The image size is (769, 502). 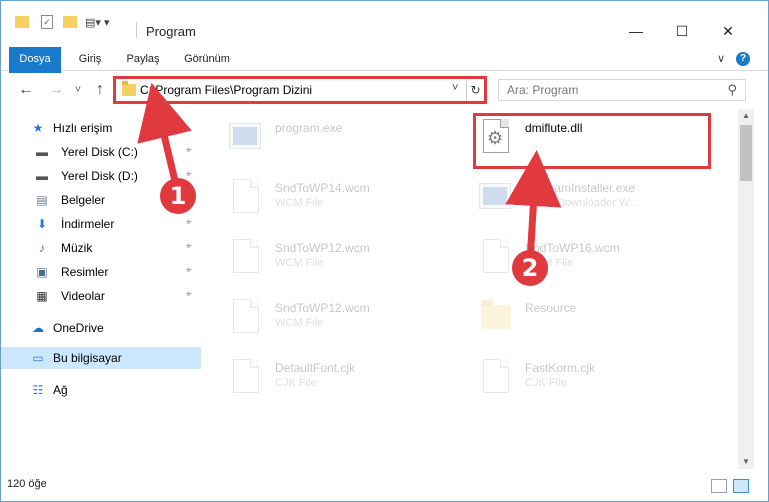 I want to click on search-placeholder: Ara: Program, so click(x=543, y=90).